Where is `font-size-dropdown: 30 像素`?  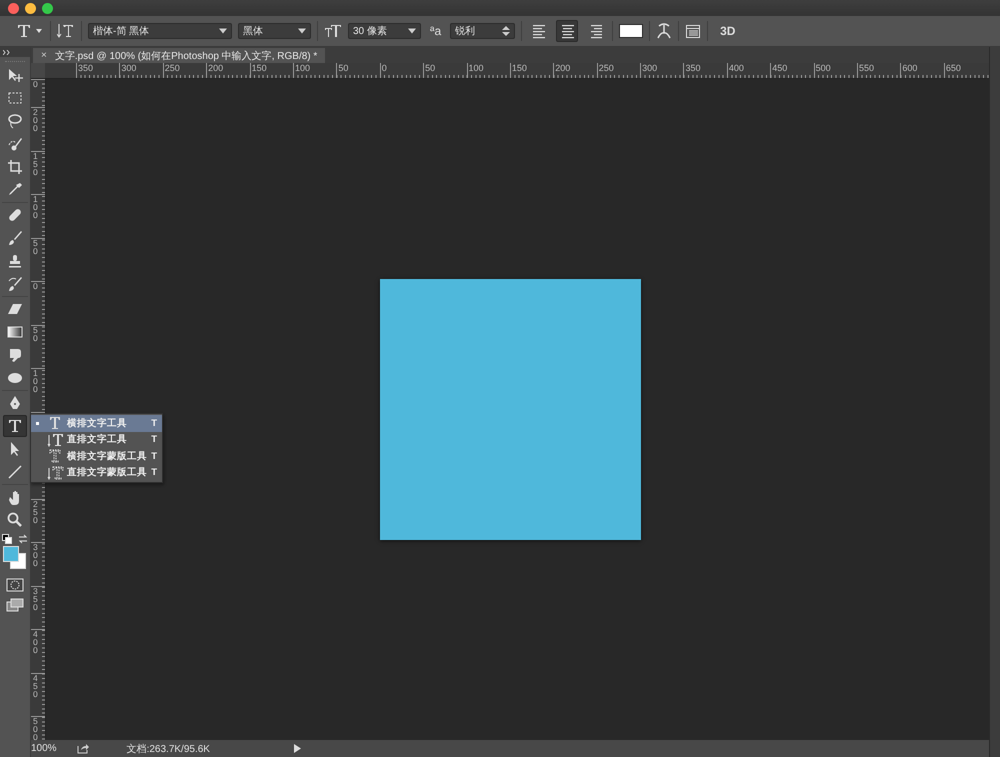
font-size-dropdown: 30 像素 is located at coordinates (384, 31).